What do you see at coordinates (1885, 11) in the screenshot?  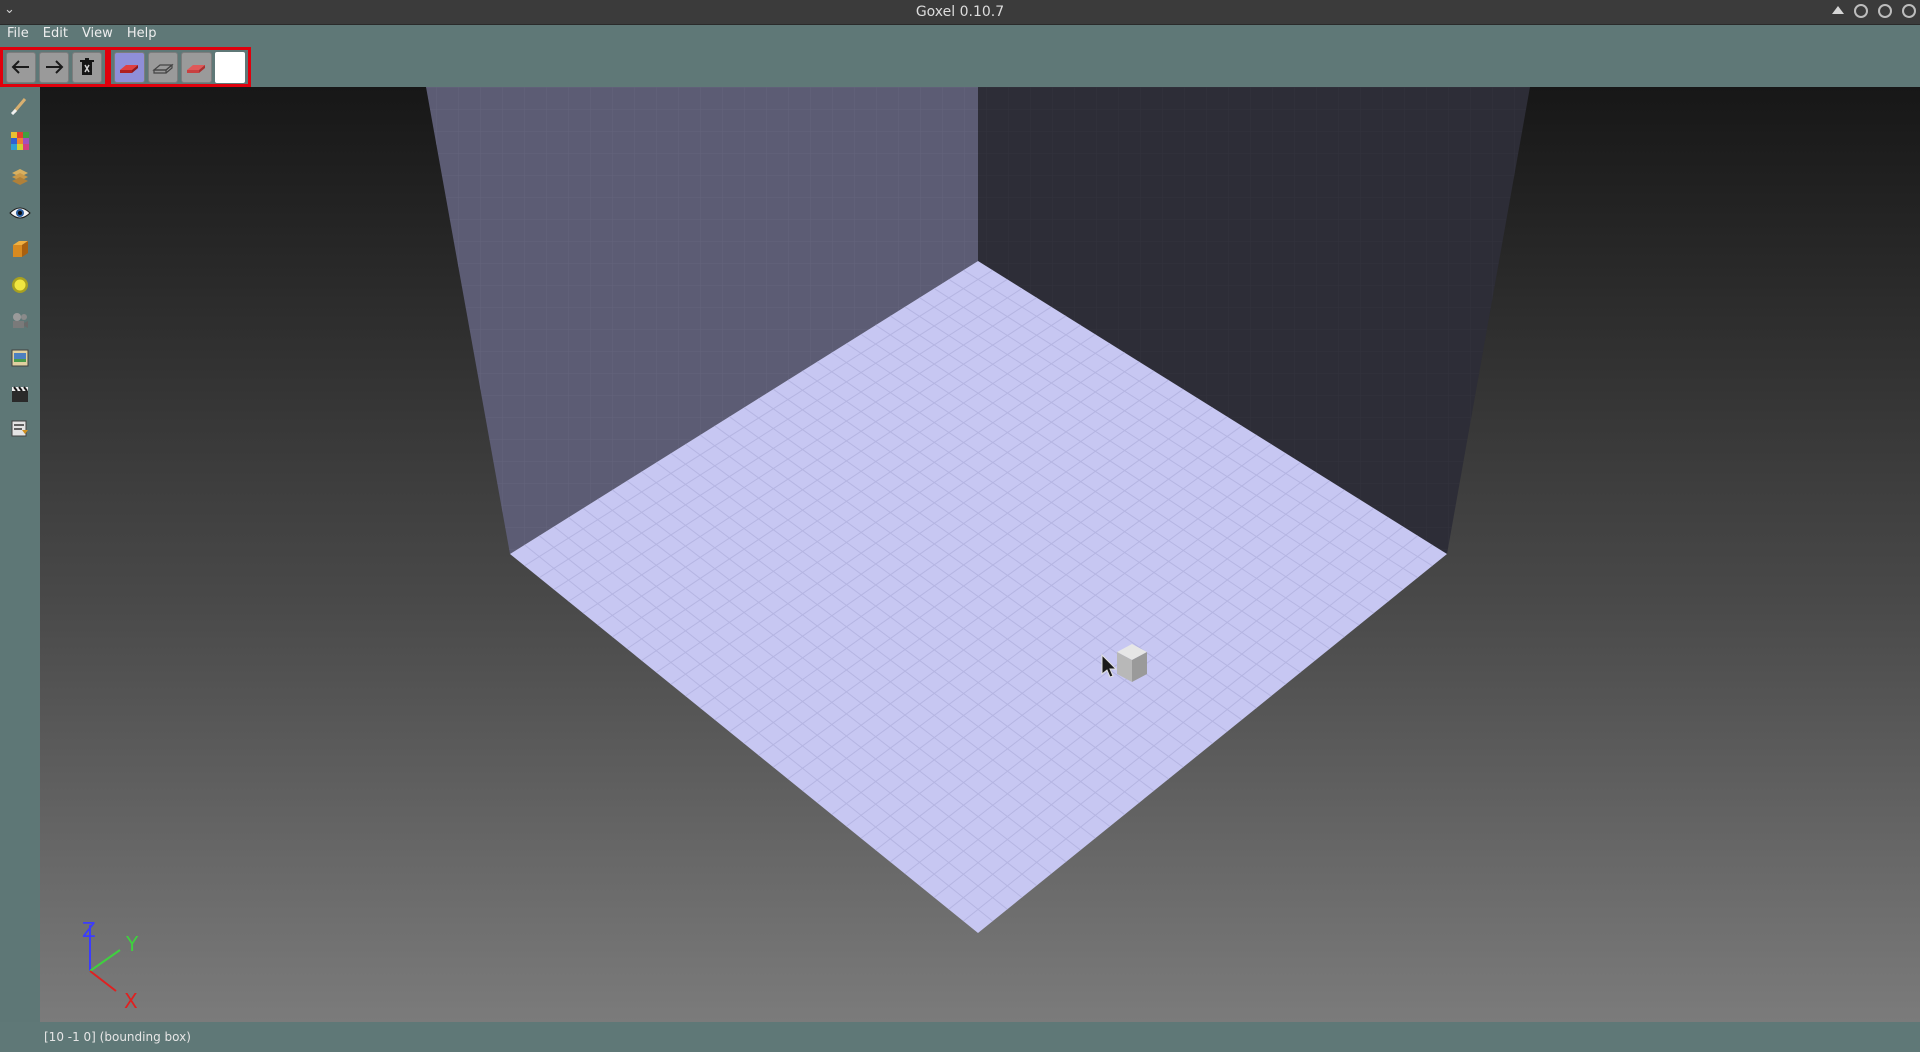 I see `maximize-button` at bounding box center [1885, 11].